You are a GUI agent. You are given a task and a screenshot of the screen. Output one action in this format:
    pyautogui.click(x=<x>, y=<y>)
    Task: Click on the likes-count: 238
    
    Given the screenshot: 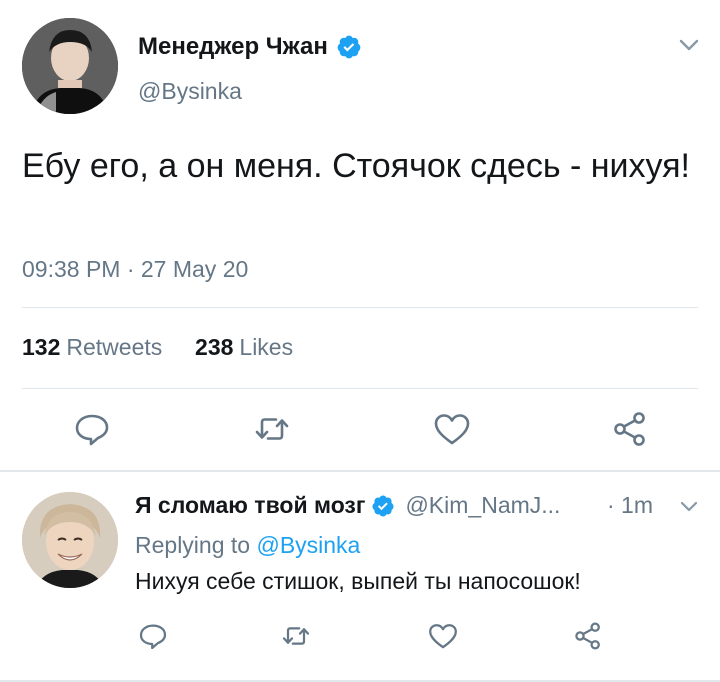 What is the action you would take?
    pyautogui.click(x=214, y=347)
    